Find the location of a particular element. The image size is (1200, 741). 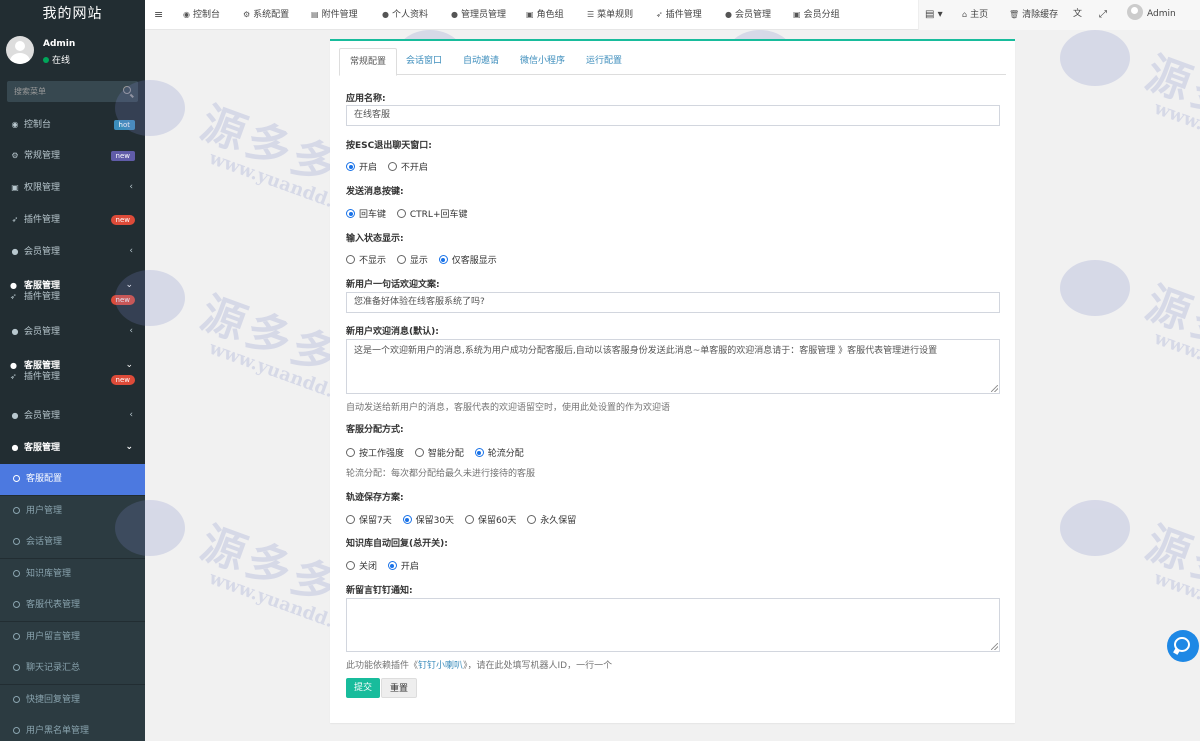

nav-admins: ● 管理员管理 is located at coordinates (478, 15).